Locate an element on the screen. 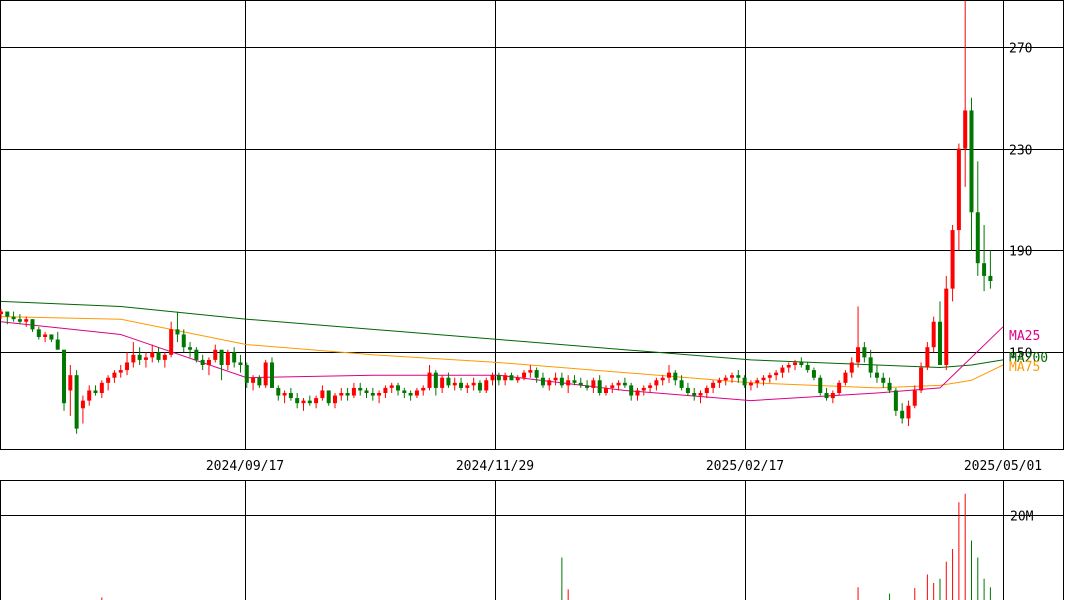 Image resolution: width=1065 pixels, height=600 pixels. date-tick-label: 2024/09/17 is located at coordinates (245, 466).